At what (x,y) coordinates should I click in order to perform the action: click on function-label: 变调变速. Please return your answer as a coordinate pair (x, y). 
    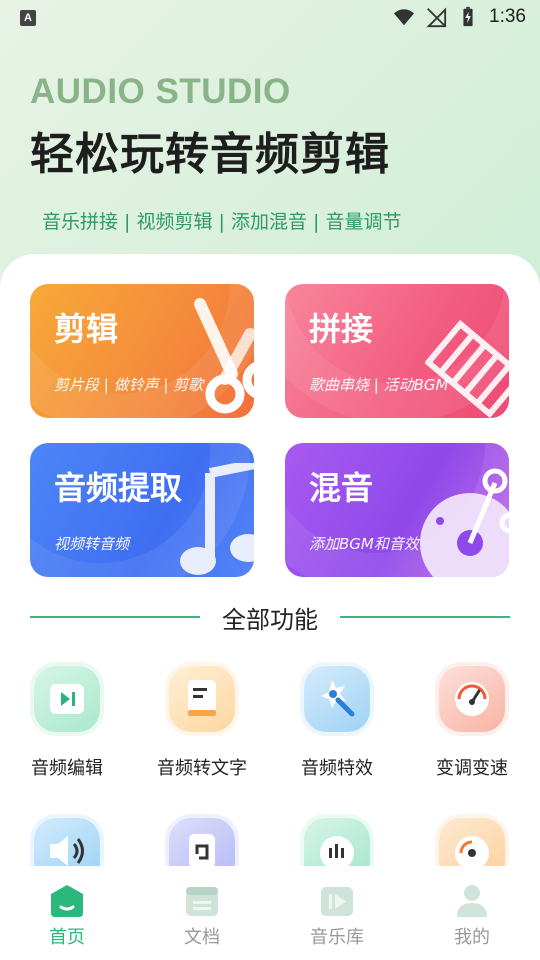
    Looking at the image, I should click on (472, 768).